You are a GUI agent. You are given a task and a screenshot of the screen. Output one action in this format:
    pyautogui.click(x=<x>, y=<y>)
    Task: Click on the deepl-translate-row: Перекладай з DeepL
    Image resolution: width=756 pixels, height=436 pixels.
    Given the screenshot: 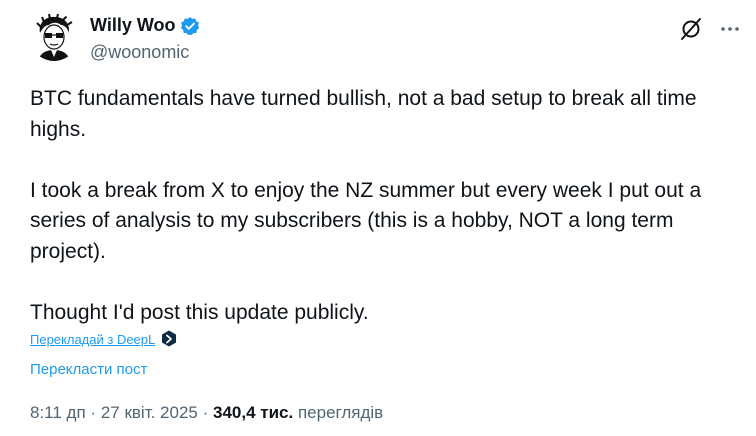 What is the action you would take?
    pyautogui.click(x=103, y=339)
    